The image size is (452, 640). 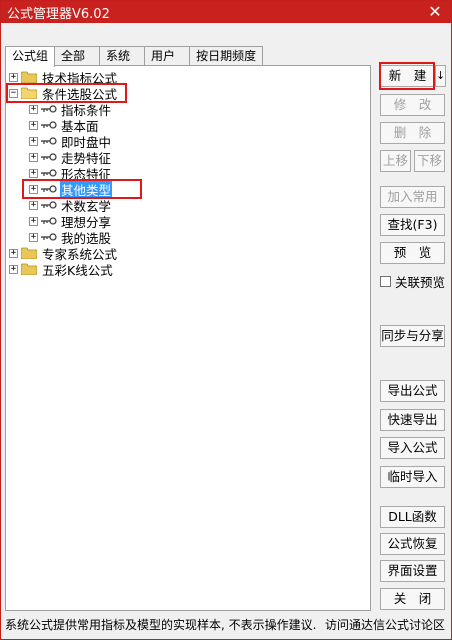 I want to click on find-button: 查找(F3), so click(x=412, y=225).